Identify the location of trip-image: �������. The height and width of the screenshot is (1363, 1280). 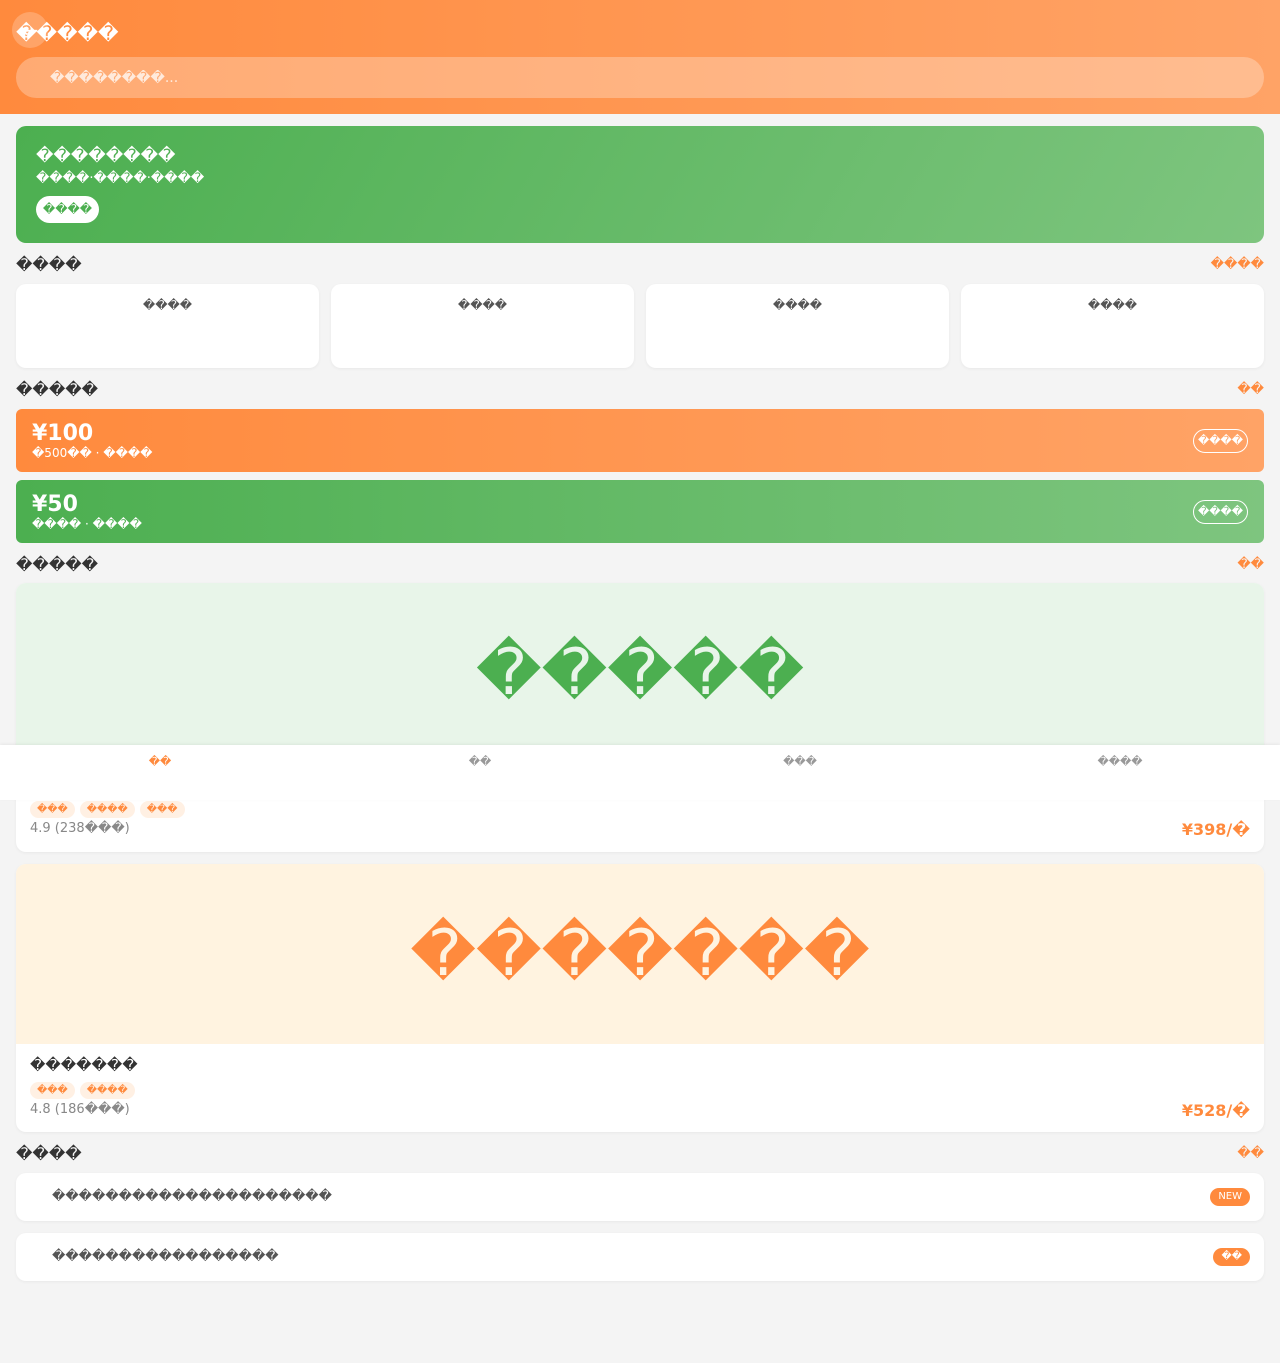
(640, 954).